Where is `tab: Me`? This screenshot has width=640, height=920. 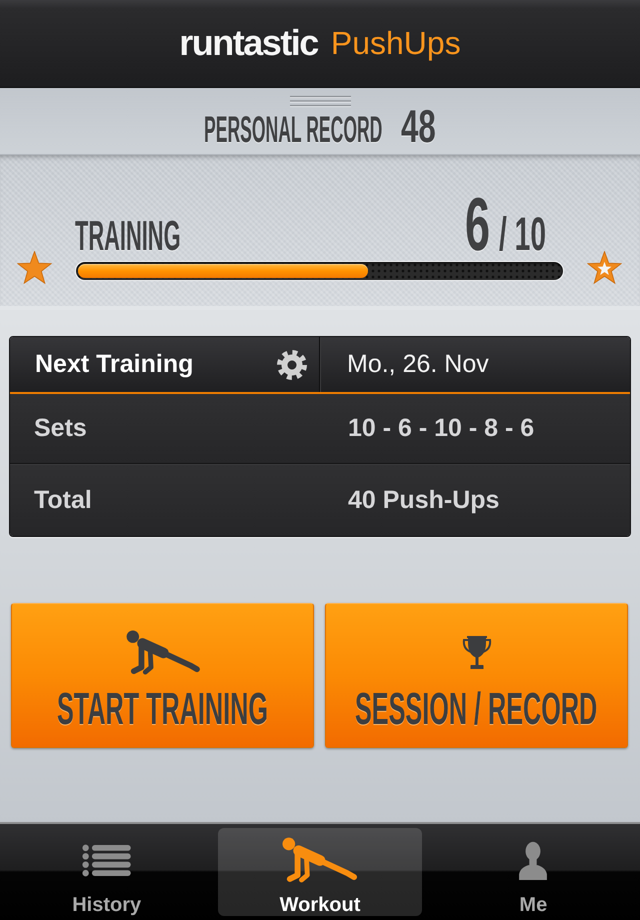 tab: Me is located at coordinates (533, 872).